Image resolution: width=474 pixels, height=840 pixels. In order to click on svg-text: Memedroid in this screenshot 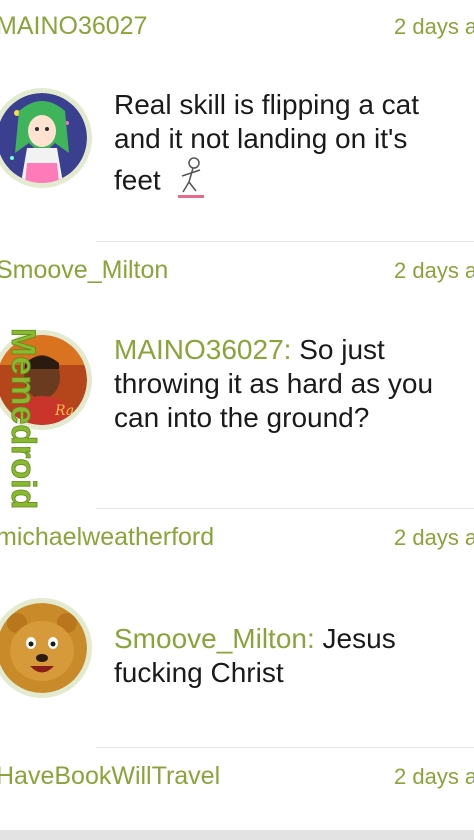, I will do `click(23, 418)`.